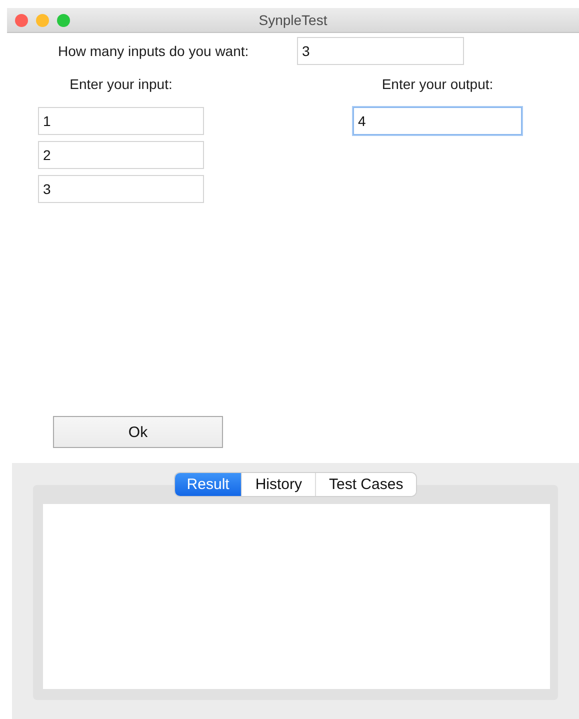  I want to click on output-label: Enter your output:, so click(438, 84).